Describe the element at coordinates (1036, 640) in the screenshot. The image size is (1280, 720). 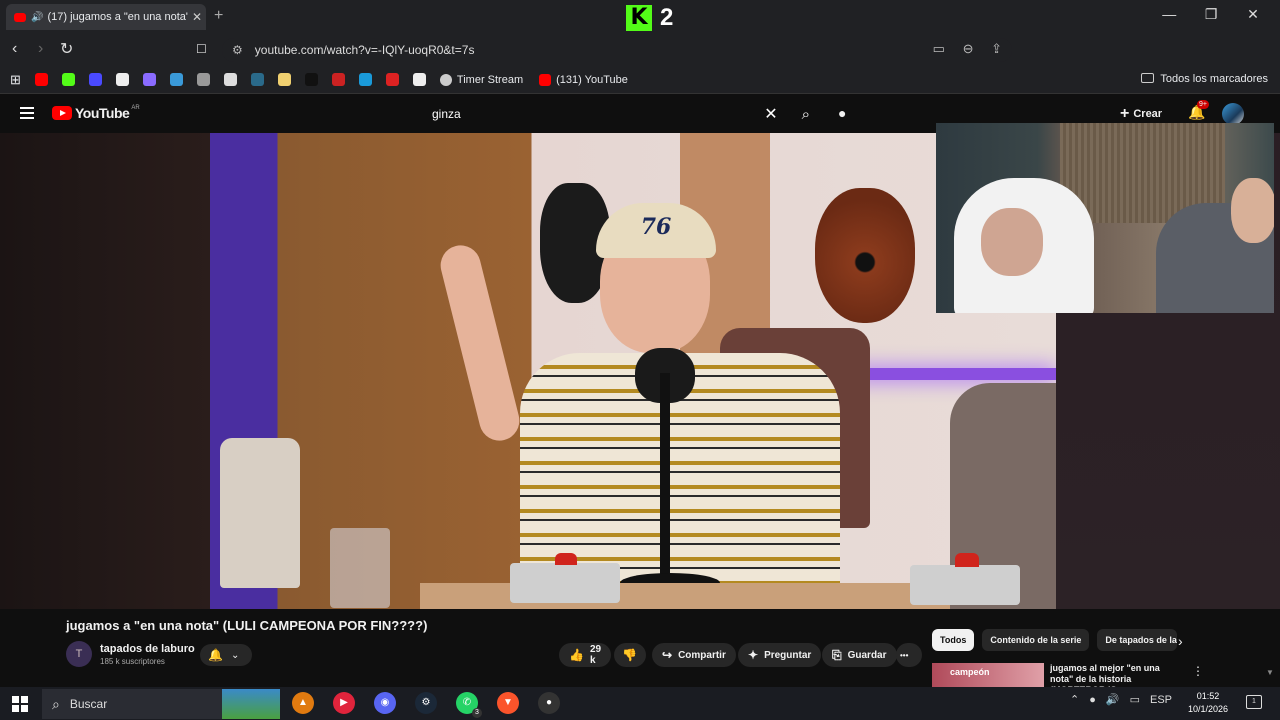
I see `chip-series: Contenido de la serie` at that location.